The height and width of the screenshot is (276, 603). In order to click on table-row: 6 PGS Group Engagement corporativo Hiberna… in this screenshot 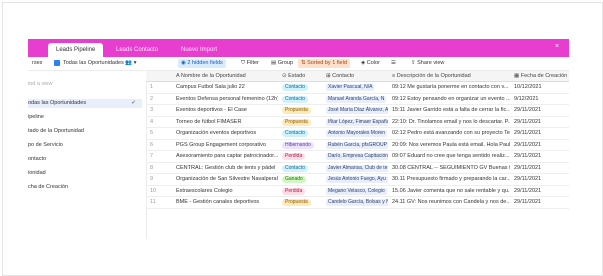, I will do `click(357, 145)`.